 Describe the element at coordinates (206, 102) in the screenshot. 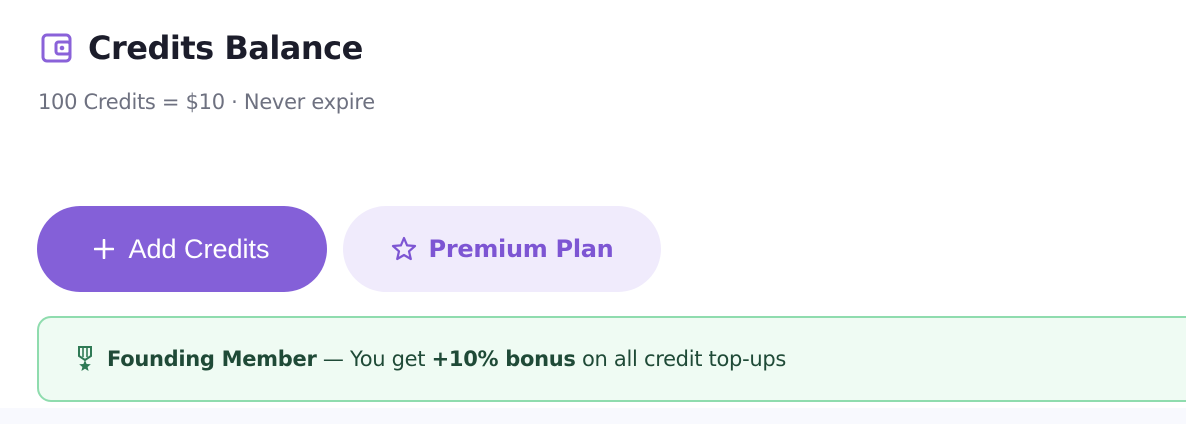

I see `credits-subtitle: 100 Credits = $10 · Never expire` at that location.